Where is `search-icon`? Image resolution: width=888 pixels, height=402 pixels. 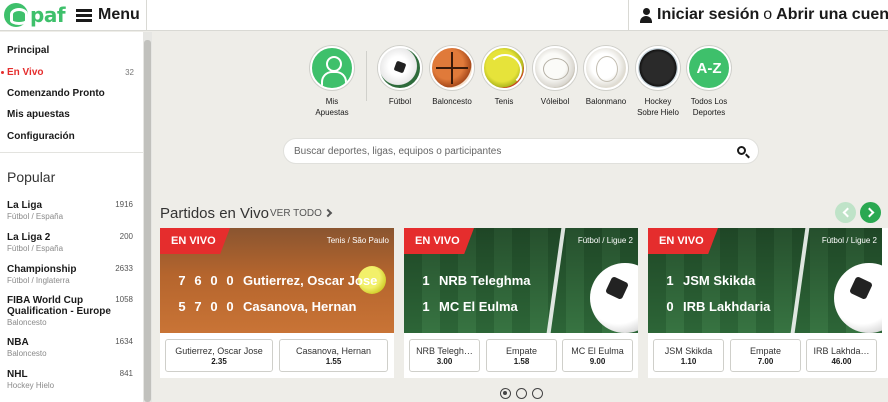
search-icon is located at coordinates (741, 150).